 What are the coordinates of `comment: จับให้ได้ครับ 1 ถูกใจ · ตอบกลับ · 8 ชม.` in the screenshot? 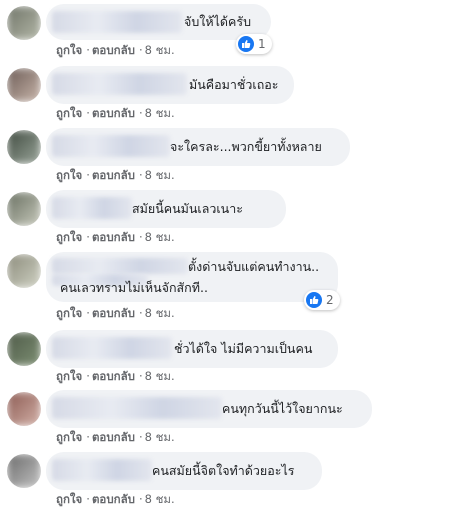 It's located at (230, 31).